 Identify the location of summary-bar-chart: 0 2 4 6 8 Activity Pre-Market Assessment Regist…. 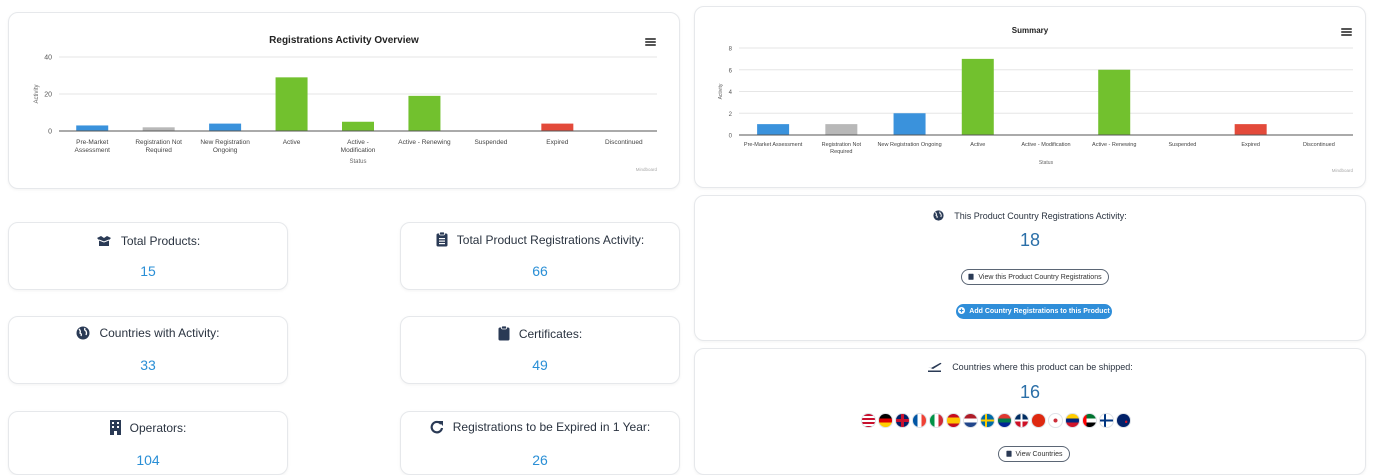
(1036, 110).